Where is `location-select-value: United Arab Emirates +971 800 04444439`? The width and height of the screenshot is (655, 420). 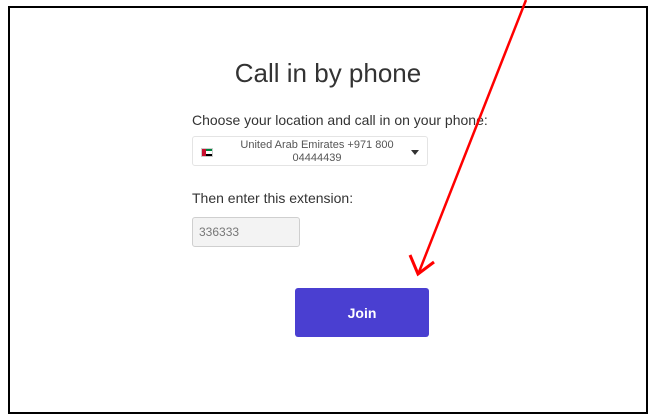
location-select-value: United Arab Emirates +971 800 04444439 is located at coordinates (317, 152).